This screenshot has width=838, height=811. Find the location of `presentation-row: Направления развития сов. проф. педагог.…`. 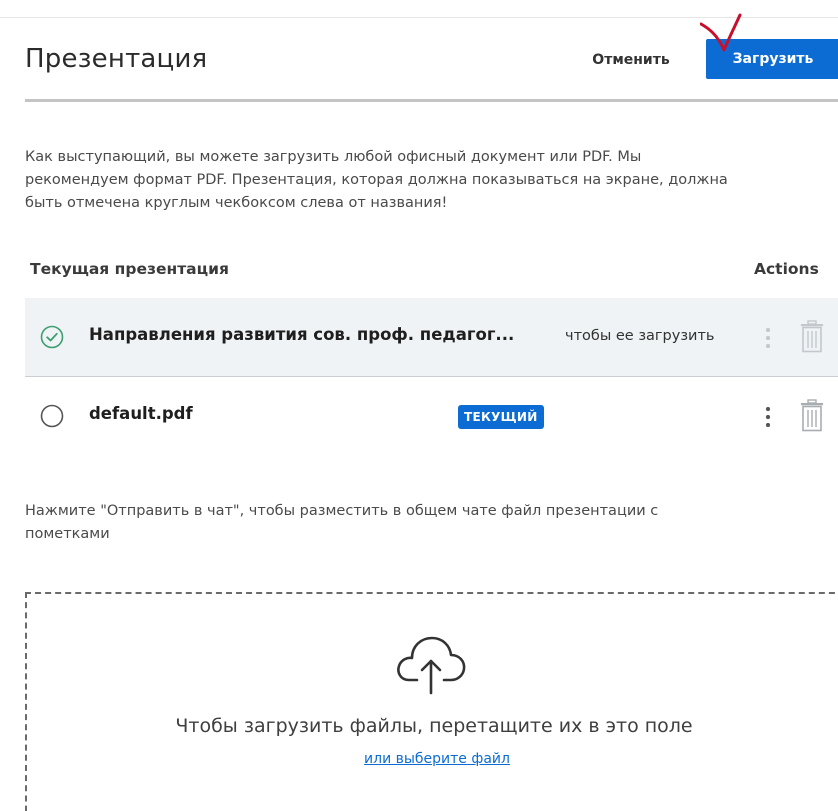

presentation-row: Направления развития сов. проф. педагог.… is located at coordinates (431, 337).